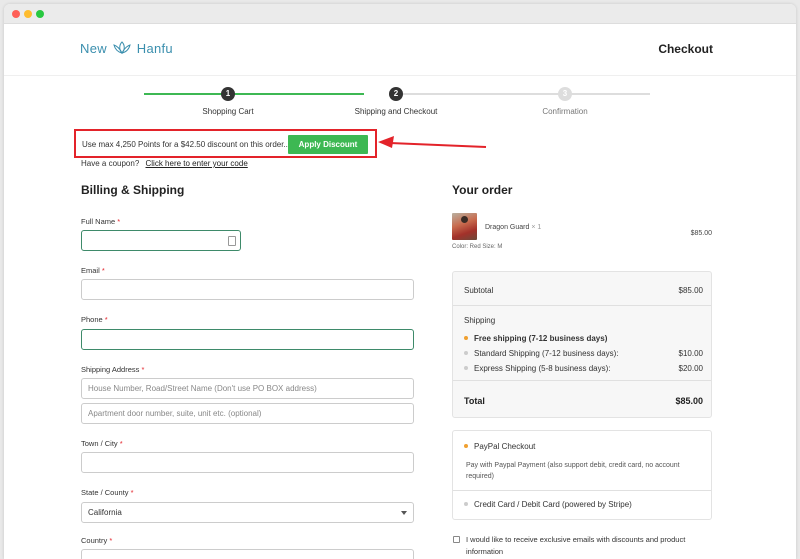  I want to click on apply-discount-button: Apply Discount, so click(328, 144).